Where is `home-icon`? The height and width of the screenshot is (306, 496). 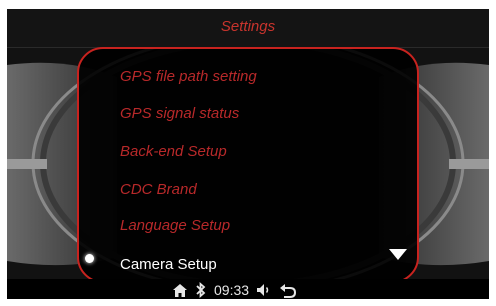
home-icon is located at coordinates (180, 290).